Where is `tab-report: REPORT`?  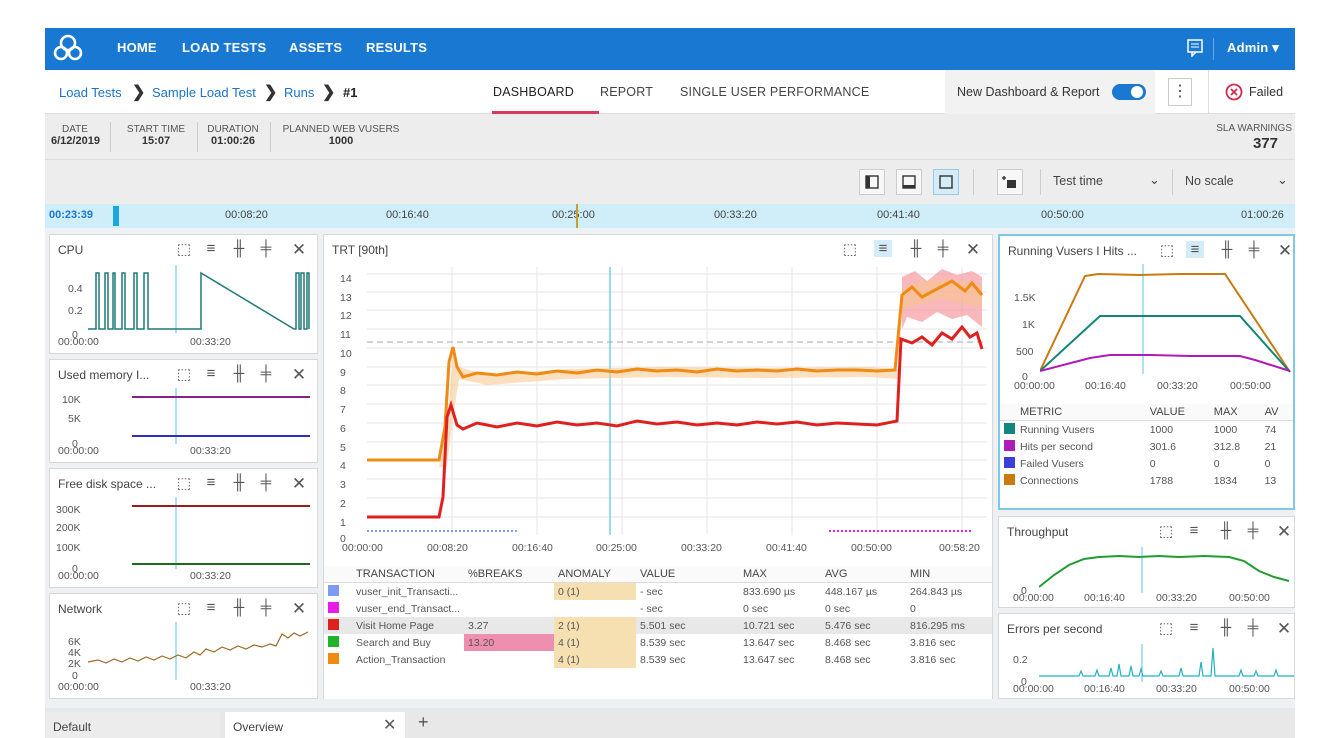
tab-report: REPORT is located at coordinates (626, 92).